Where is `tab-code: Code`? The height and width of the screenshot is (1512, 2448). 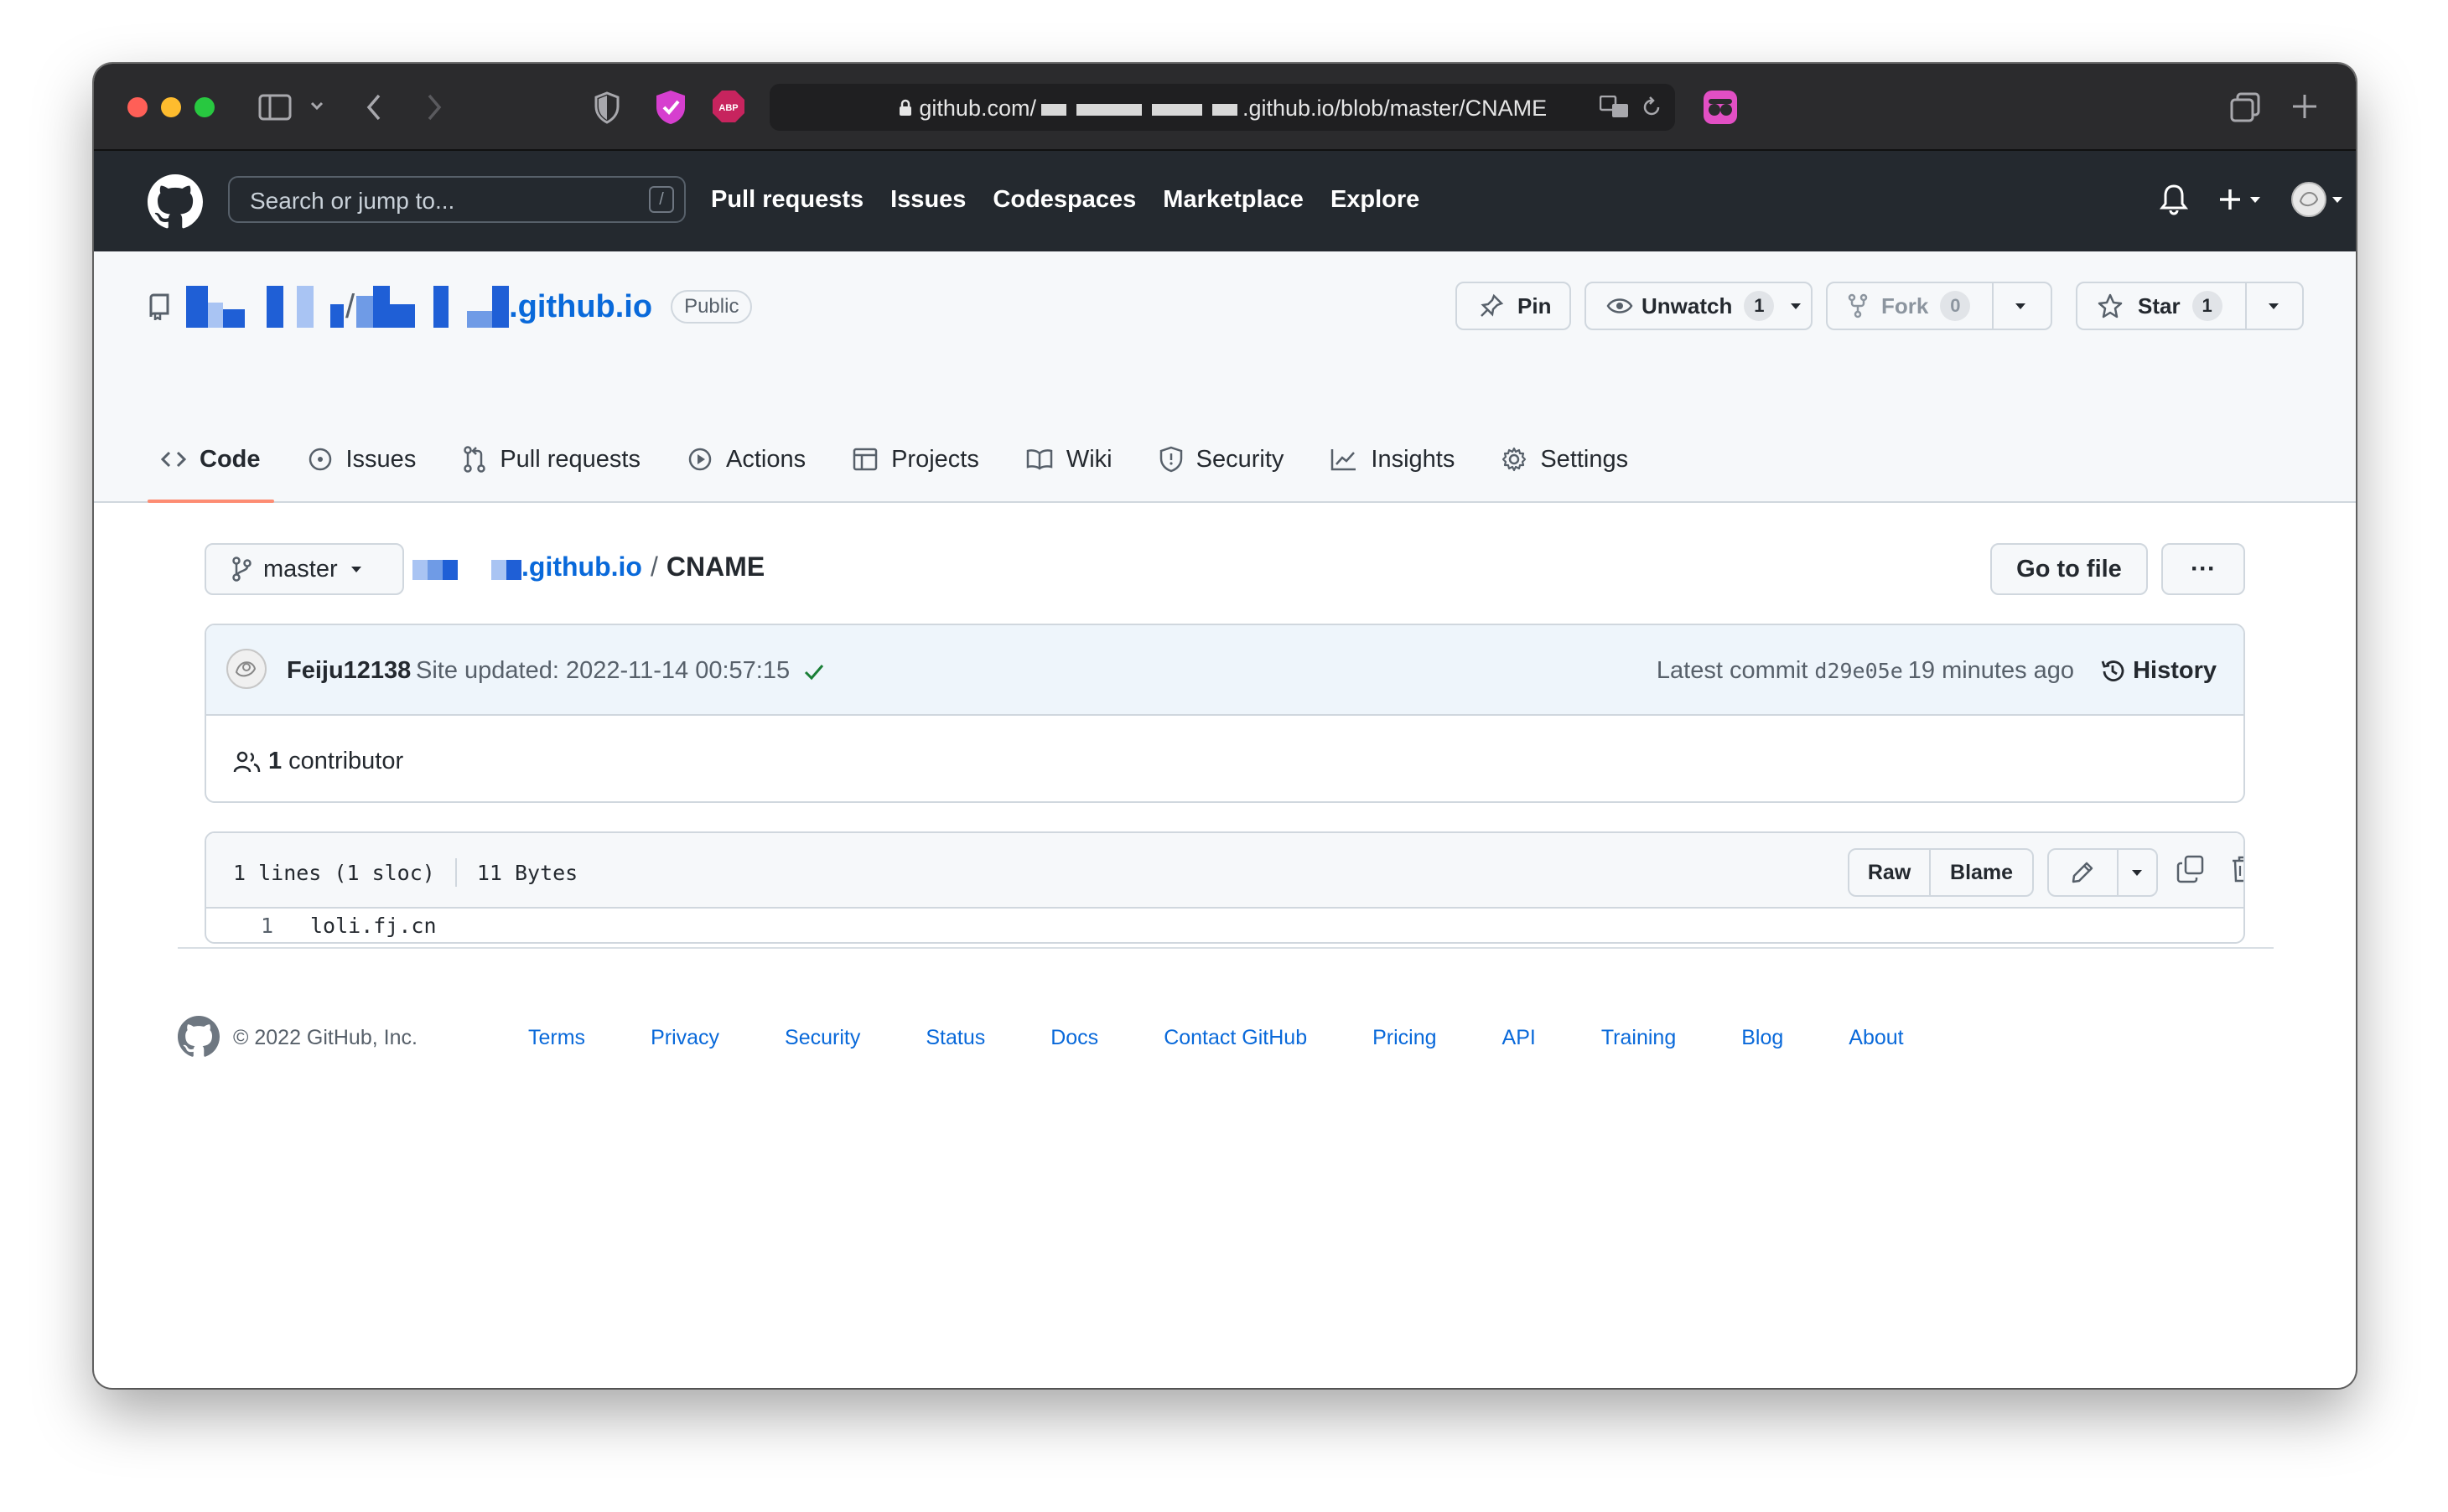
tab-code: Code is located at coordinates (211, 461).